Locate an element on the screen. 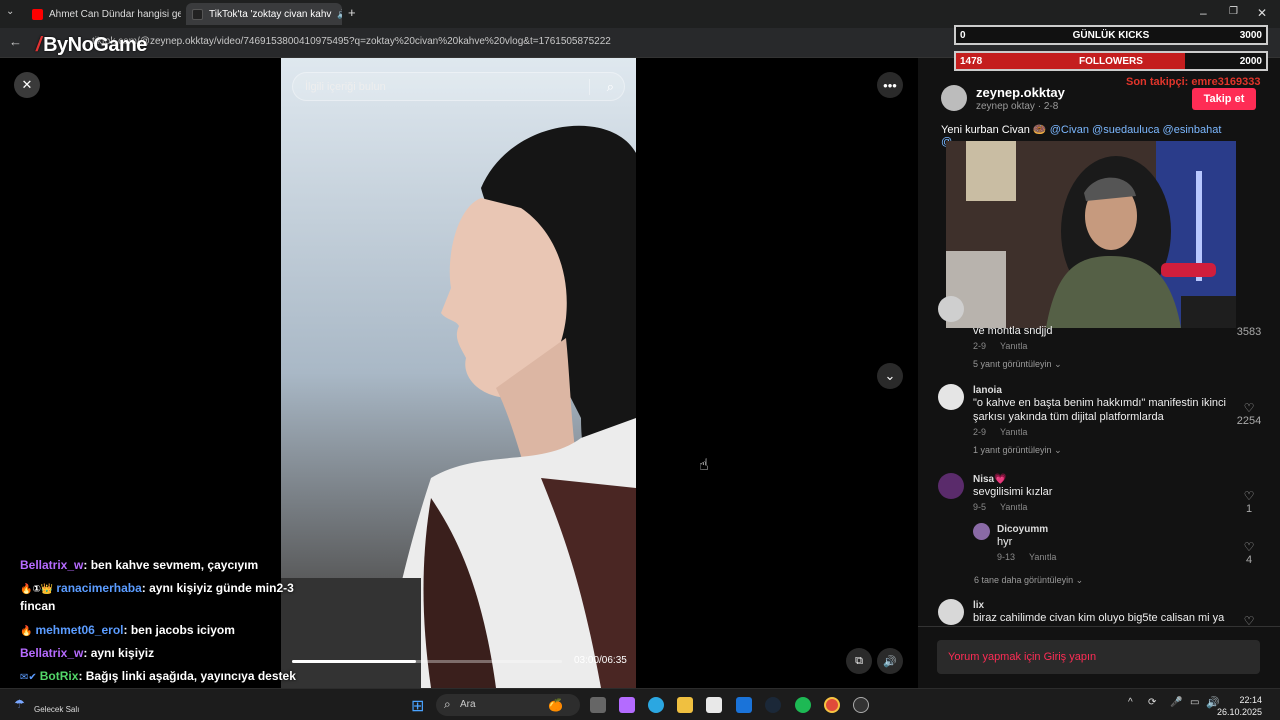  video-progress-bar is located at coordinates (427, 661).